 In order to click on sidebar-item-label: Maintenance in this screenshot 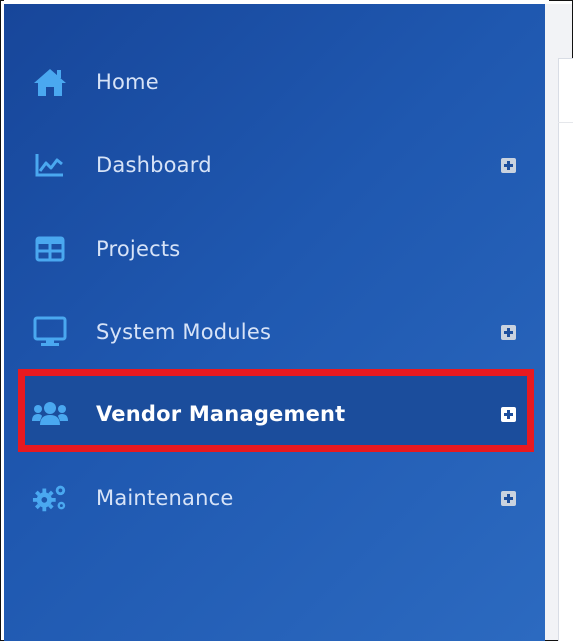, I will do `click(165, 498)`.